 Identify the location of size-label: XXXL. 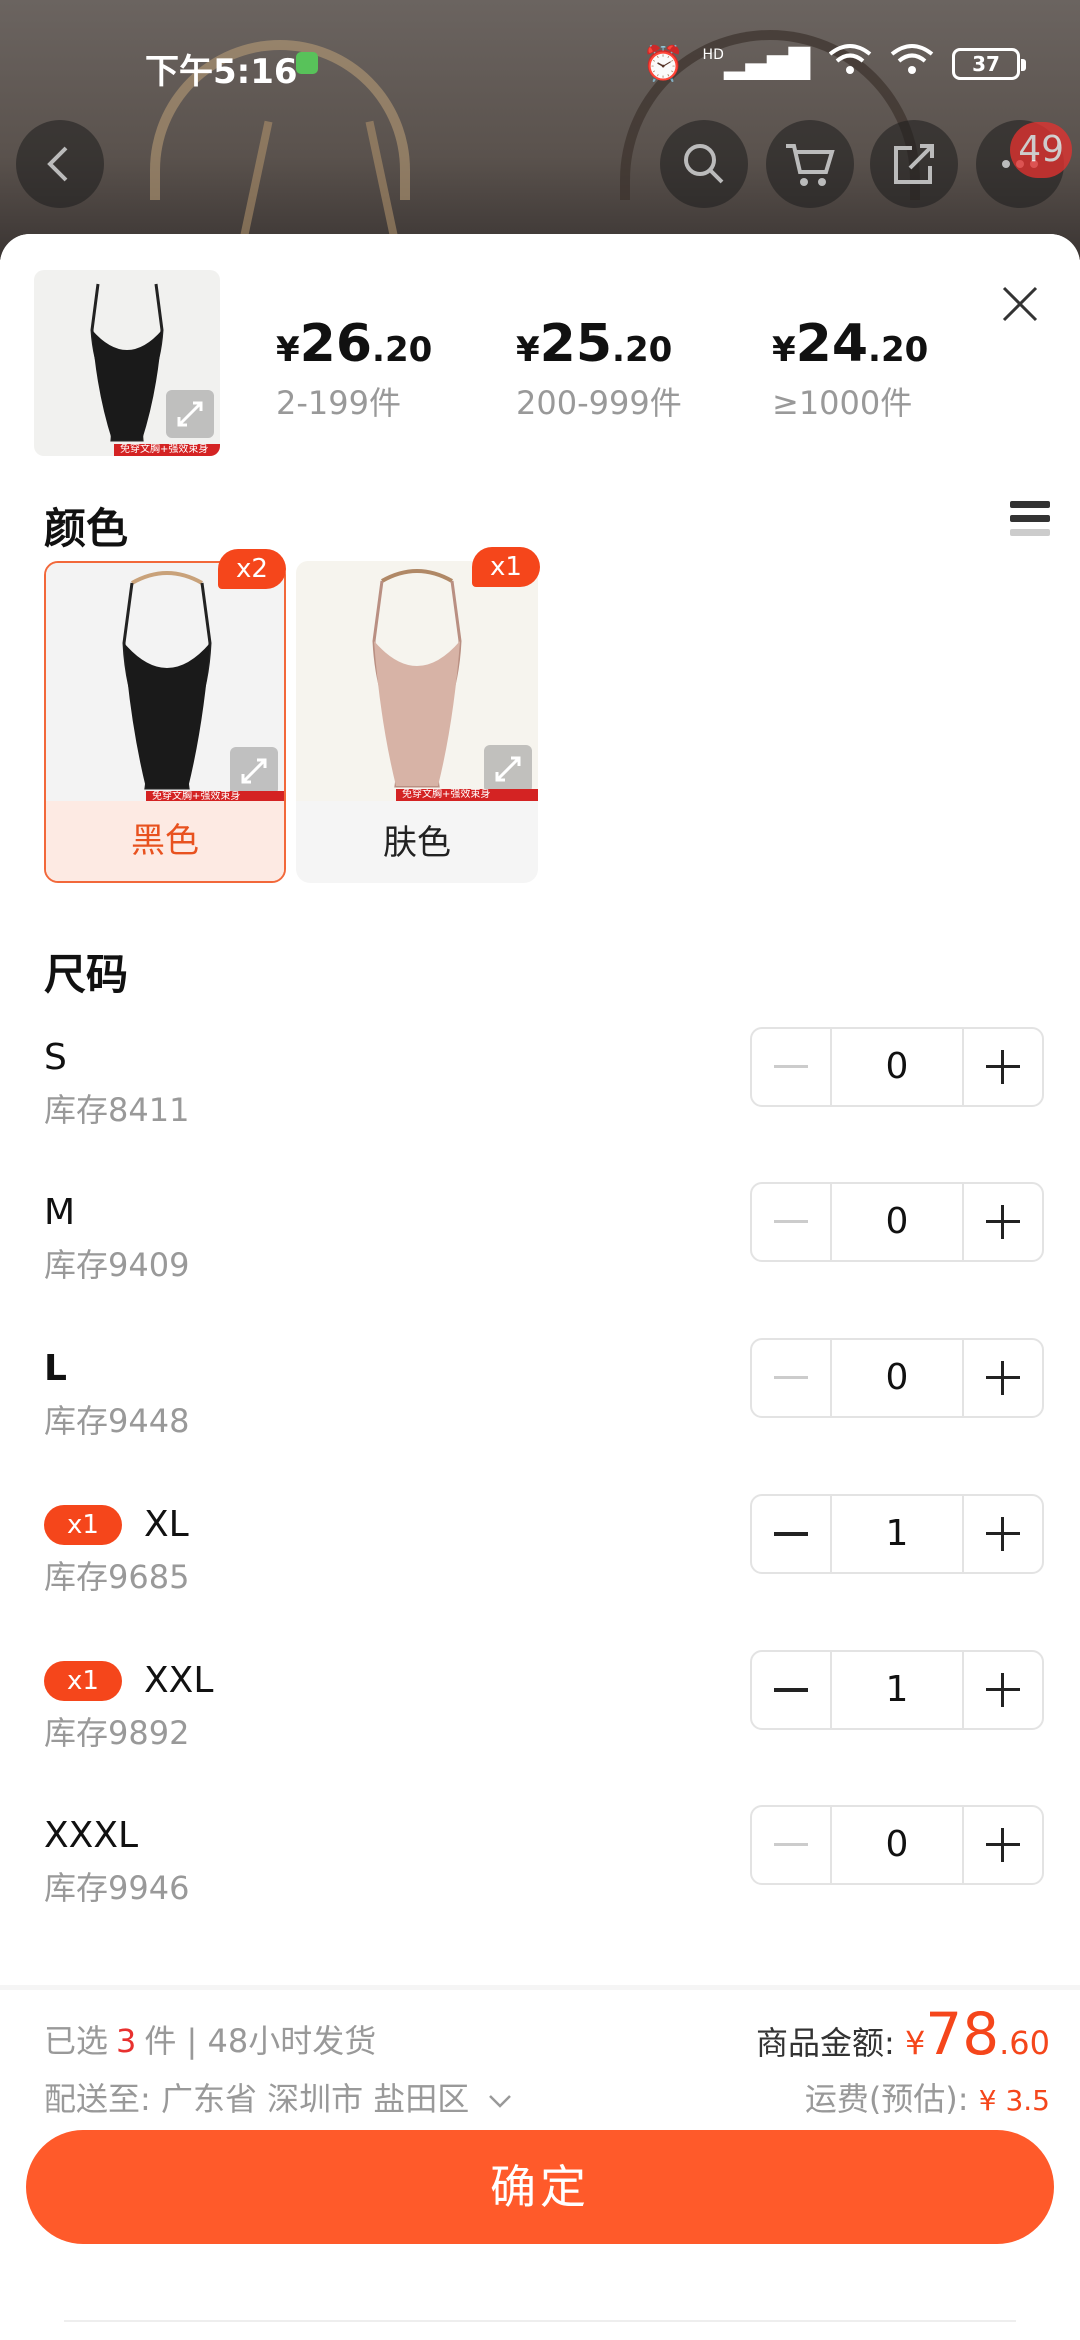
(91, 1835).